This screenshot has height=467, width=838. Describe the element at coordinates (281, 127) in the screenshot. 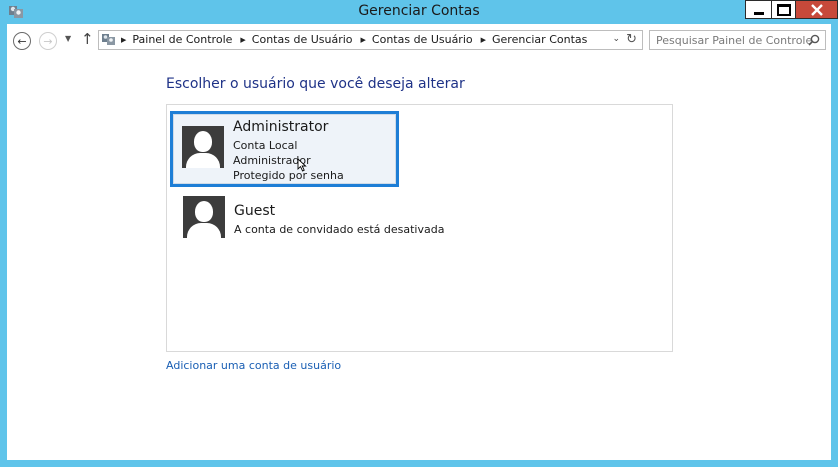

I see `account-name: Administrator` at that location.